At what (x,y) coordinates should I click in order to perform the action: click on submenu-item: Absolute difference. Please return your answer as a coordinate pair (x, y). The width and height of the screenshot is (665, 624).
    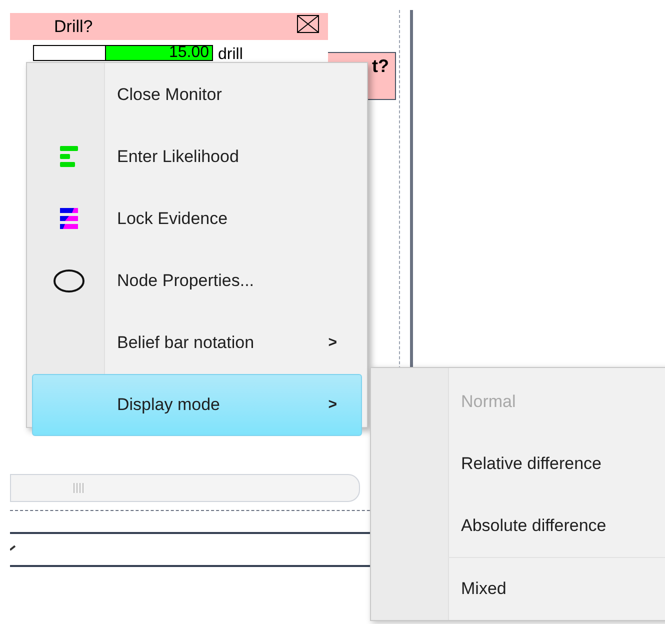
    Looking at the image, I should click on (518, 526).